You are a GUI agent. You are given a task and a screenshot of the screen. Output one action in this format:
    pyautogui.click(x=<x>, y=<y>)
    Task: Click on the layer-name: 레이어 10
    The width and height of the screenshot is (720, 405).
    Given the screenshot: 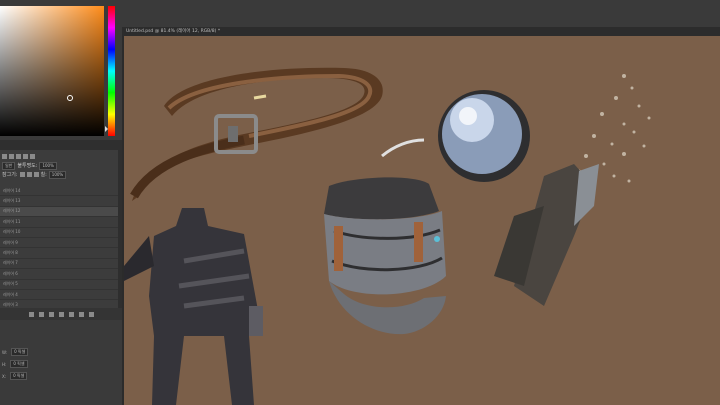 What is the action you would take?
    pyautogui.click(x=12, y=232)
    